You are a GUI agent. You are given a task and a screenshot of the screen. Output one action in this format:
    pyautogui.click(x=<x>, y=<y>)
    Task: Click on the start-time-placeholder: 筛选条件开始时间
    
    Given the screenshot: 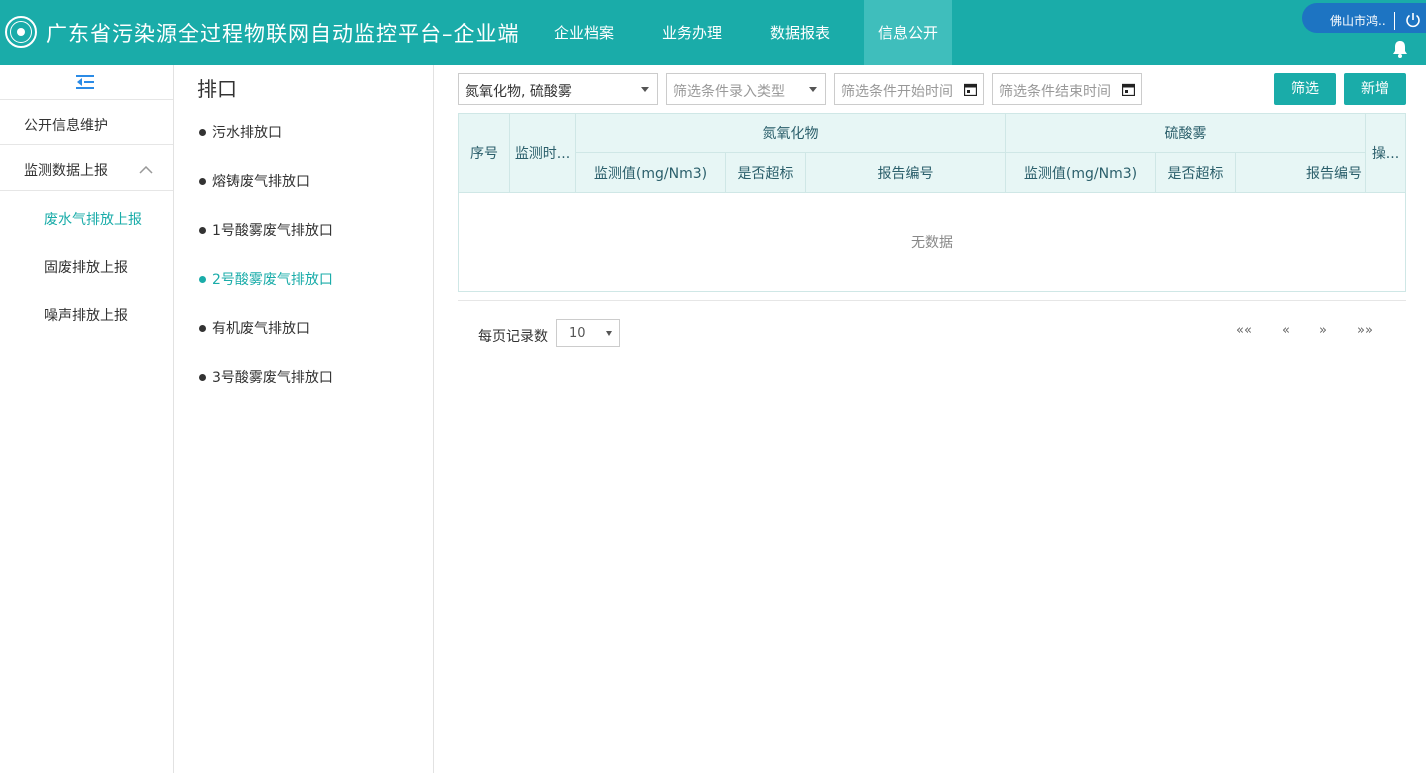 What is the action you would take?
    pyautogui.click(x=897, y=92)
    